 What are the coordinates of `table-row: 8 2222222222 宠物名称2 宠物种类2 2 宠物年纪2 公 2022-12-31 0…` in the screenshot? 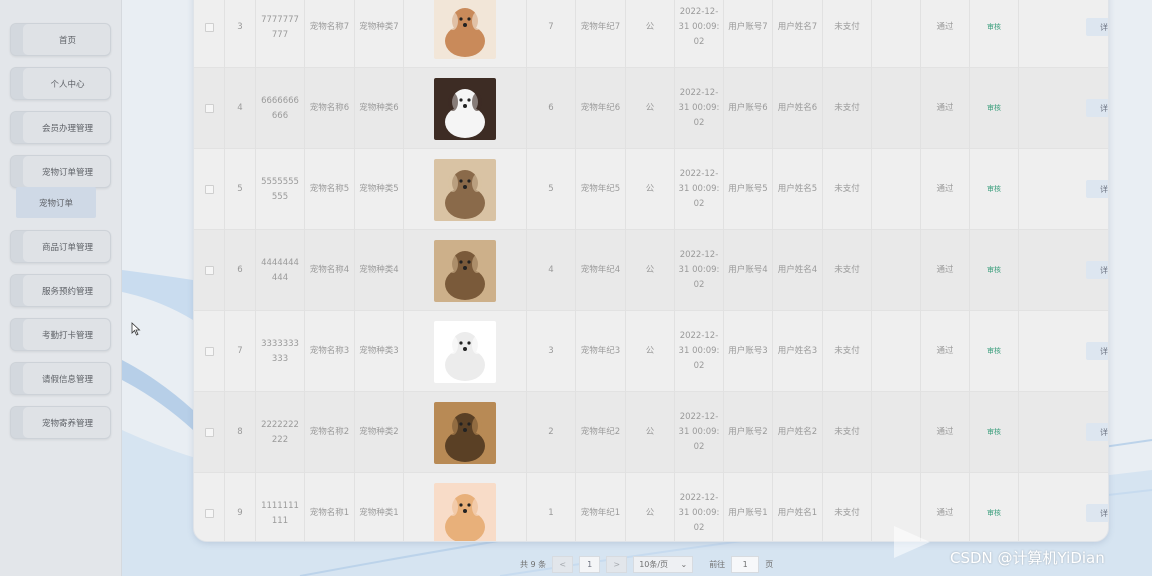 It's located at (651, 432).